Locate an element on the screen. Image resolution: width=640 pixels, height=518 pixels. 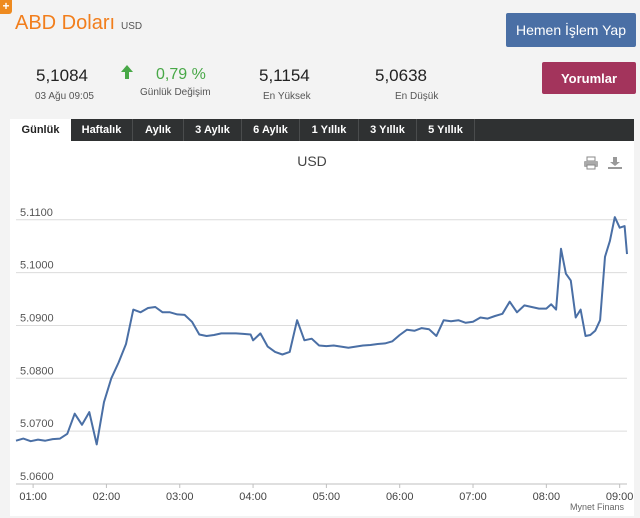
high-block: 5,1154 En Yüksek is located at coordinates (285, 84).